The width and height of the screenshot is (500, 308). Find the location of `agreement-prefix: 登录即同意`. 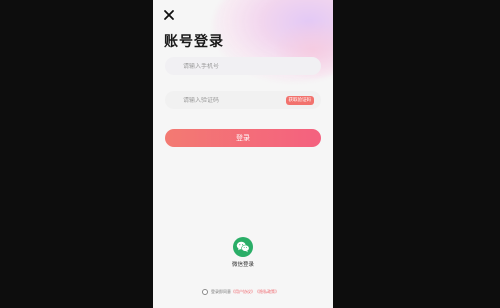

agreement-prefix: 登录即同意 is located at coordinates (221, 291).